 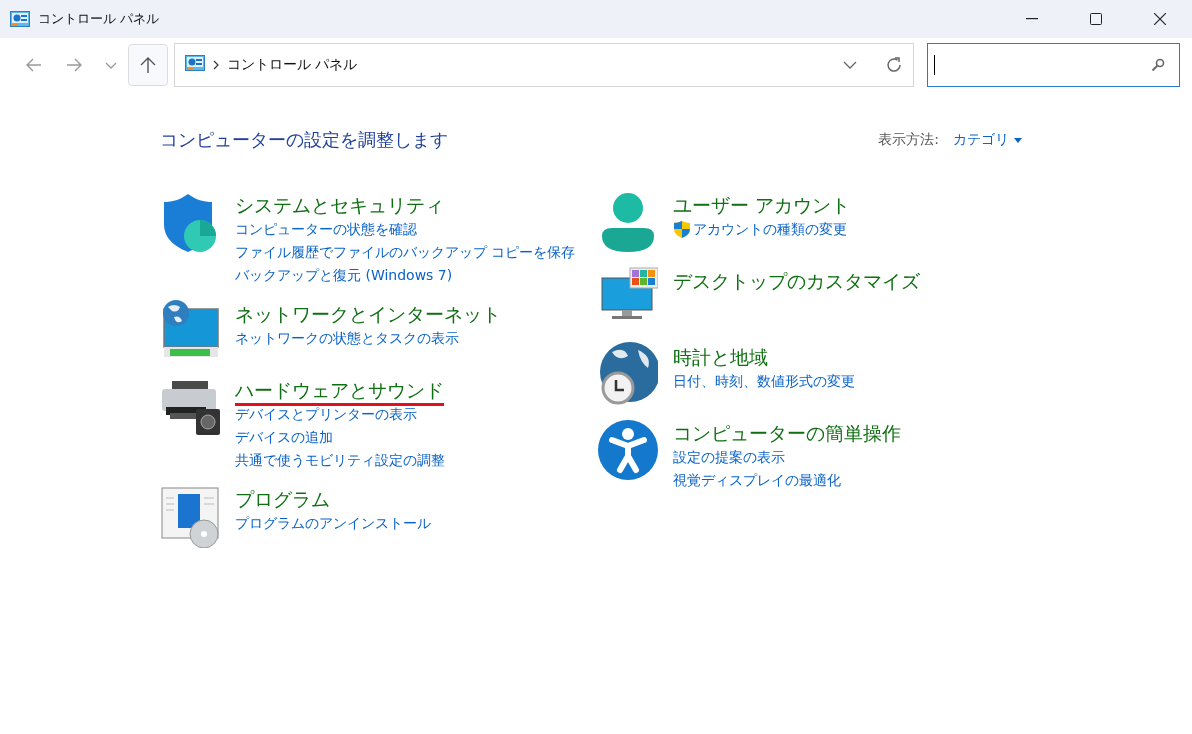 What do you see at coordinates (368, 314) in the screenshot?
I see `category-link: ネットワークとインターネット` at bounding box center [368, 314].